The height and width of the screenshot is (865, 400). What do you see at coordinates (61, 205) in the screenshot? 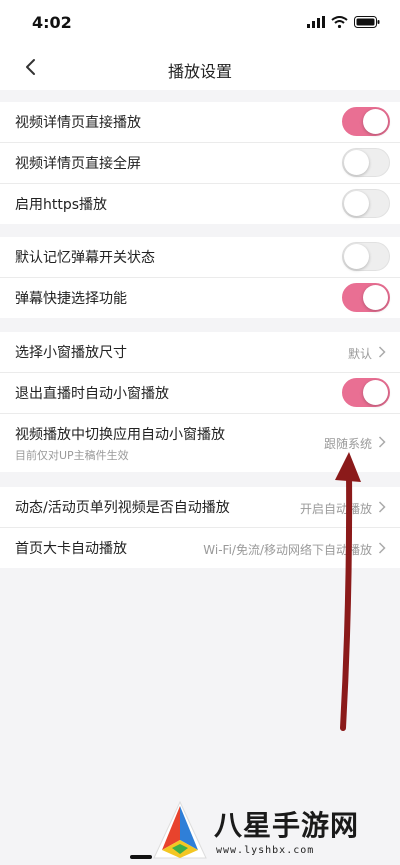
I see `setting-label: 启用https播放` at bounding box center [61, 205].